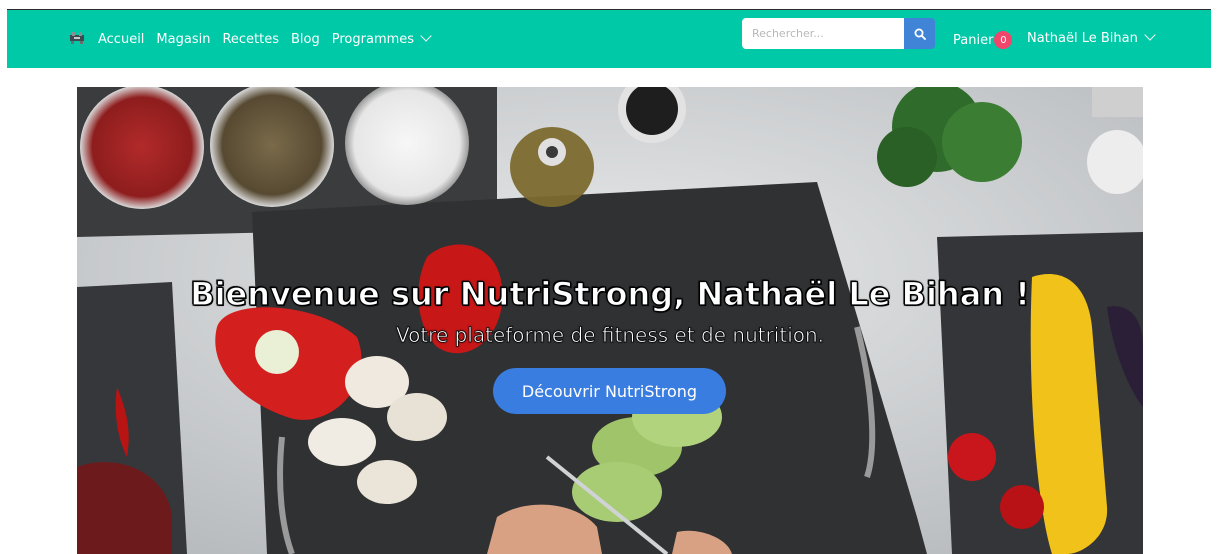 This screenshot has width=1218, height=554. What do you see at coordinates (609, 391) in the screenshot?
I see `discover-button: Découvrir NutriStrong` at bounding box center [609, 391].